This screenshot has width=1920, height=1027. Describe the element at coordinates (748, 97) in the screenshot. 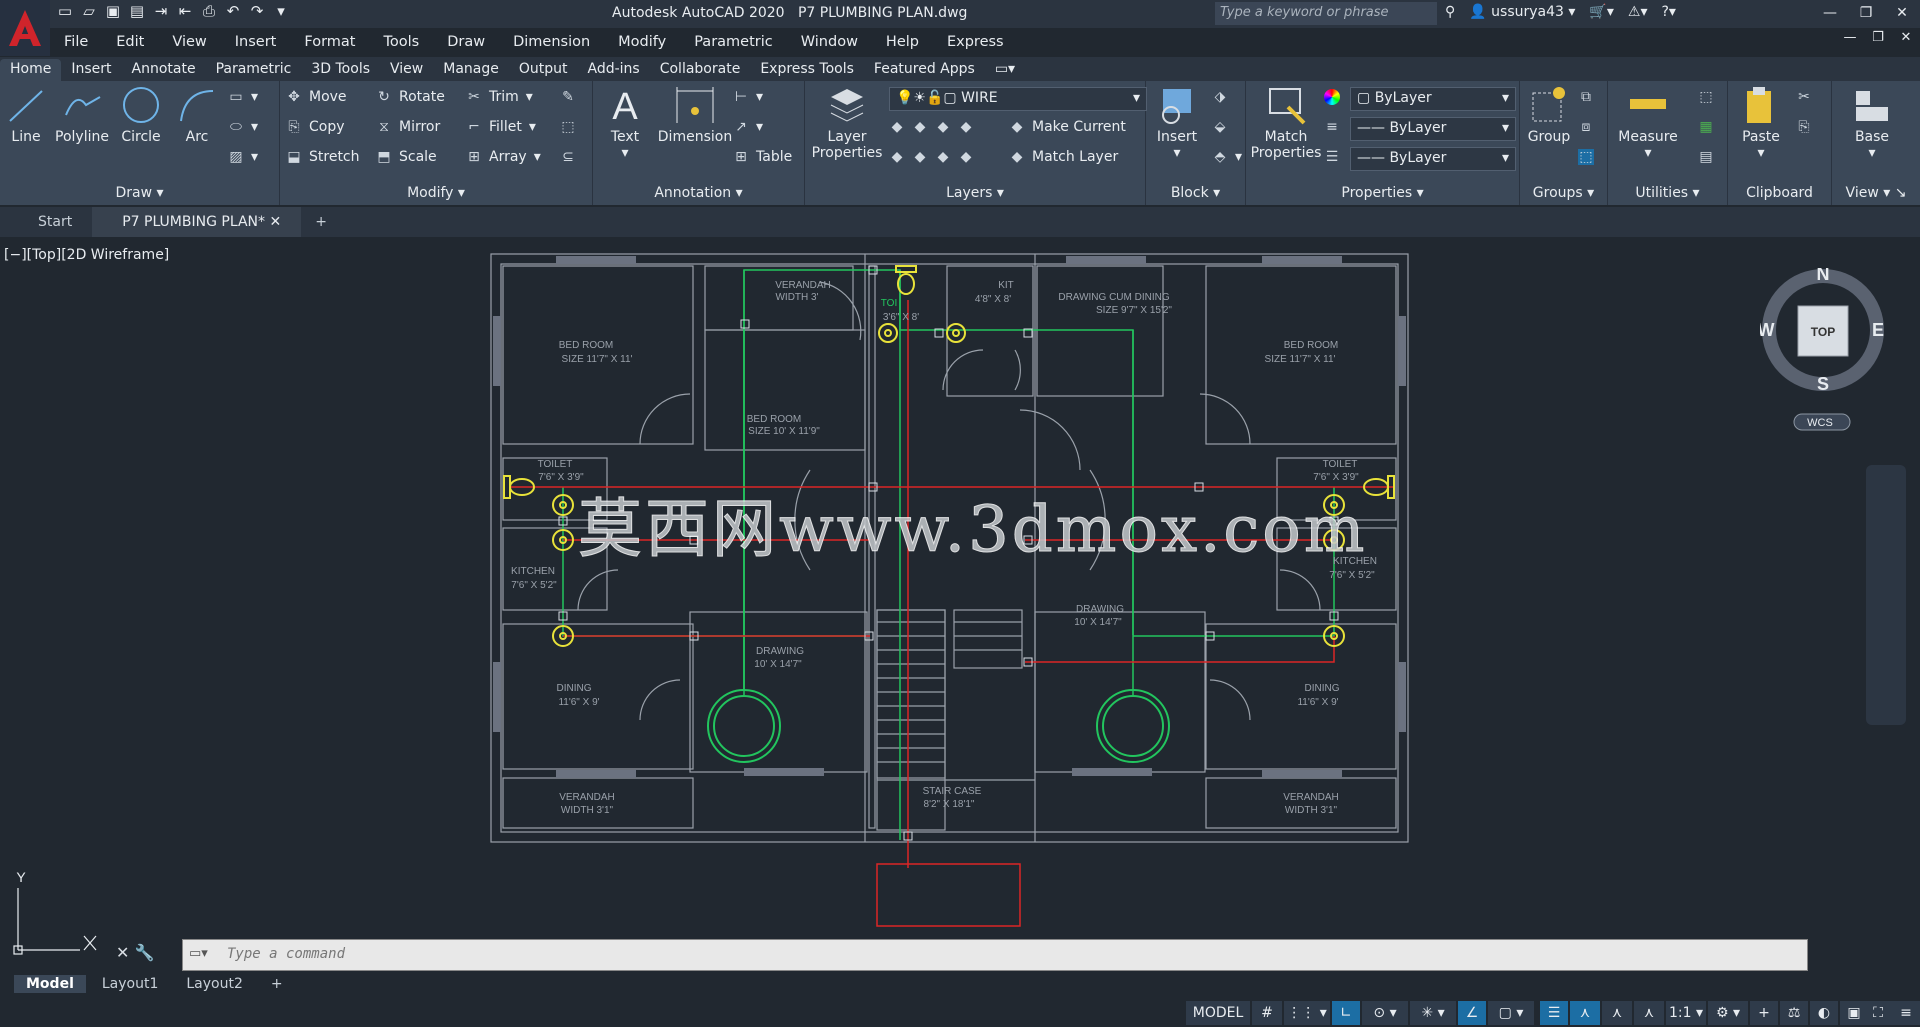

I see `linear-dim-icon: ⊢ ▾` at that location.